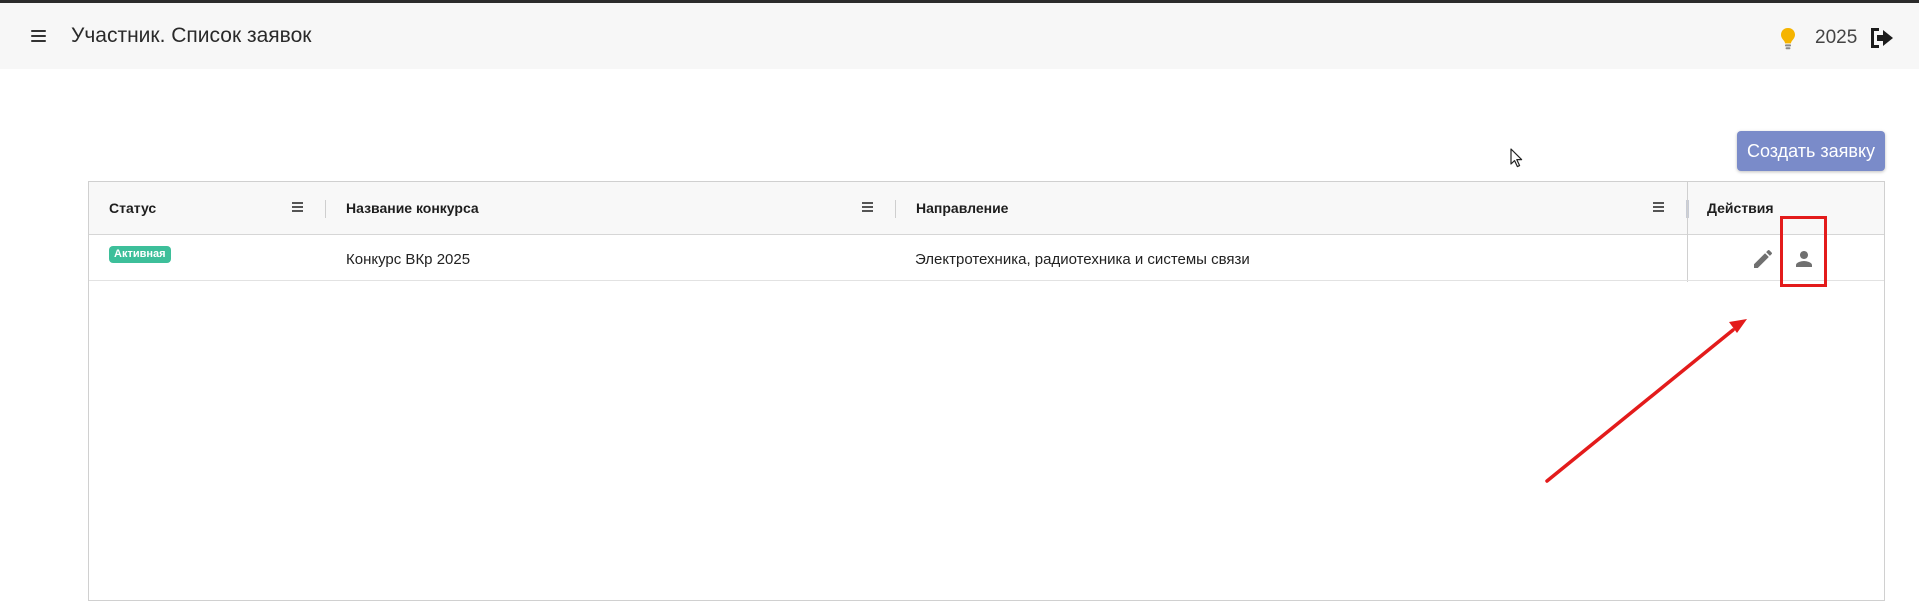  I want to click on column-header-direction: Направление, so click(962, 208).